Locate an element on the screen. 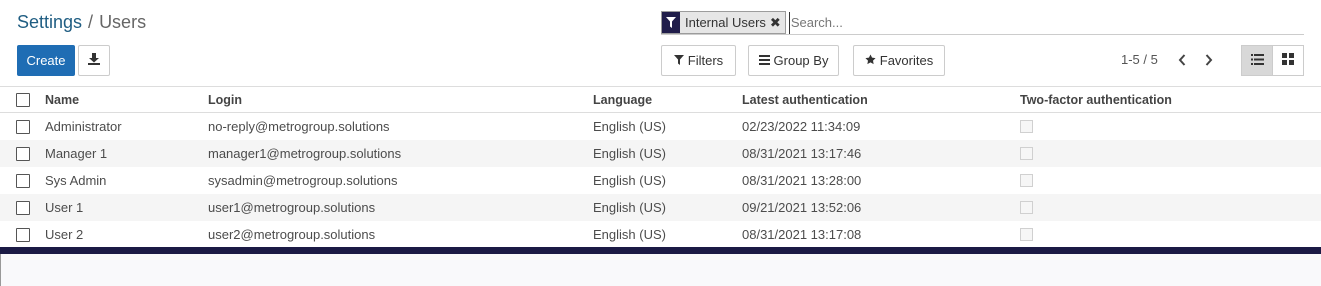  breadcrumb-settings-link: Settings is located at coordinates (49, 22).